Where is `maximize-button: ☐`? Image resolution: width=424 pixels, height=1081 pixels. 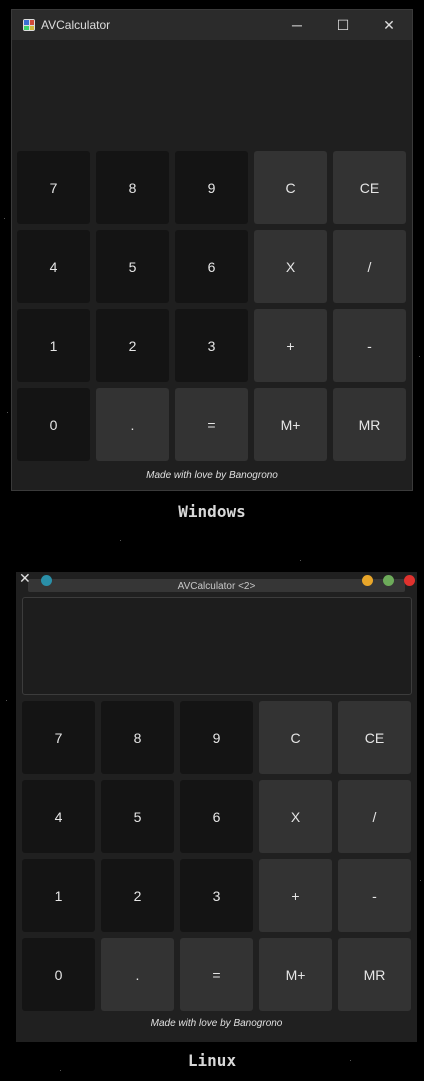
maximize-button: ☐ is located at coordinates (343, 25).